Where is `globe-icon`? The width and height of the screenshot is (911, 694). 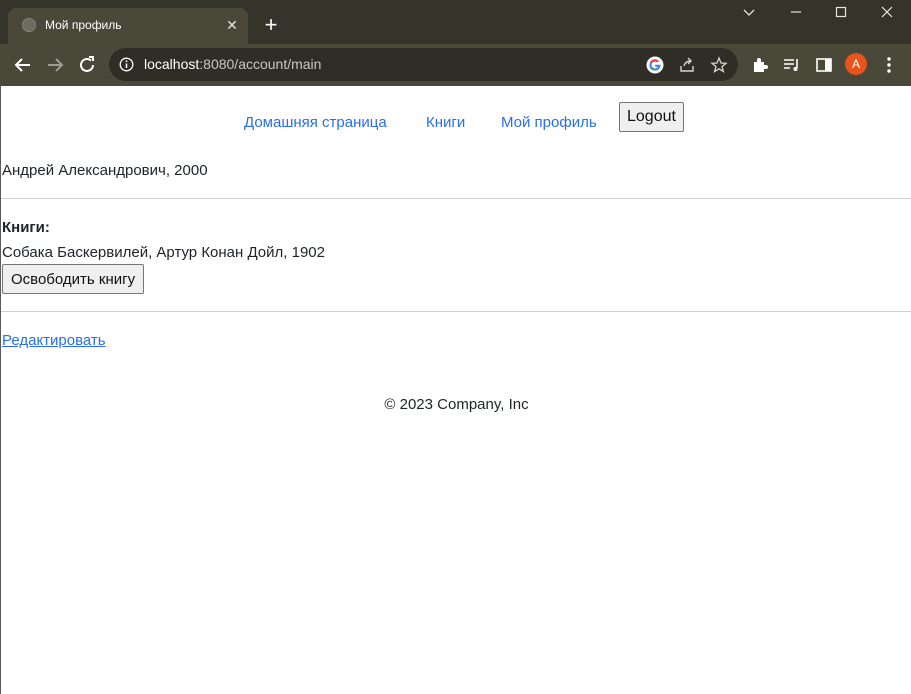
globe-icon is located at coordinates (29, 25).